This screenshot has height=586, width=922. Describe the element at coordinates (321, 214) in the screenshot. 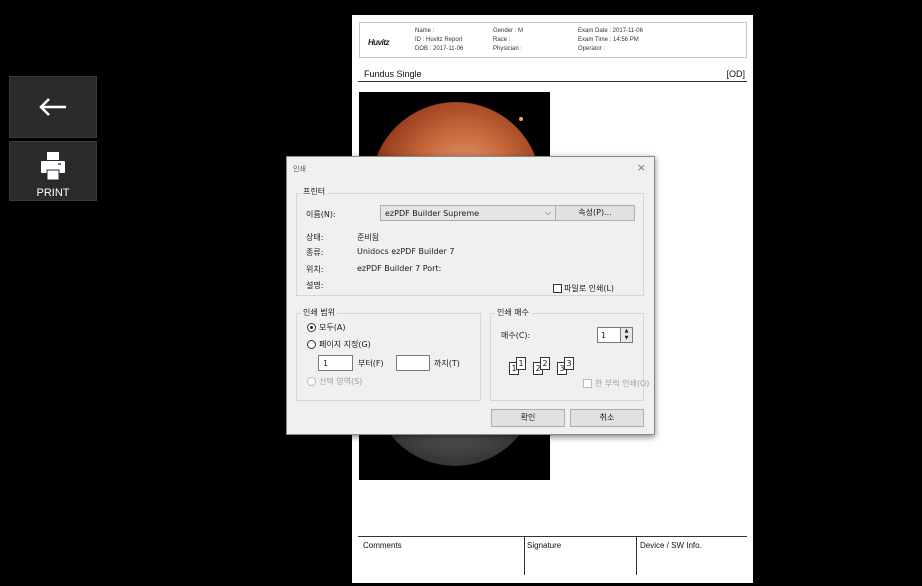

I see `printer-name-label: 이름(N):` at that location.